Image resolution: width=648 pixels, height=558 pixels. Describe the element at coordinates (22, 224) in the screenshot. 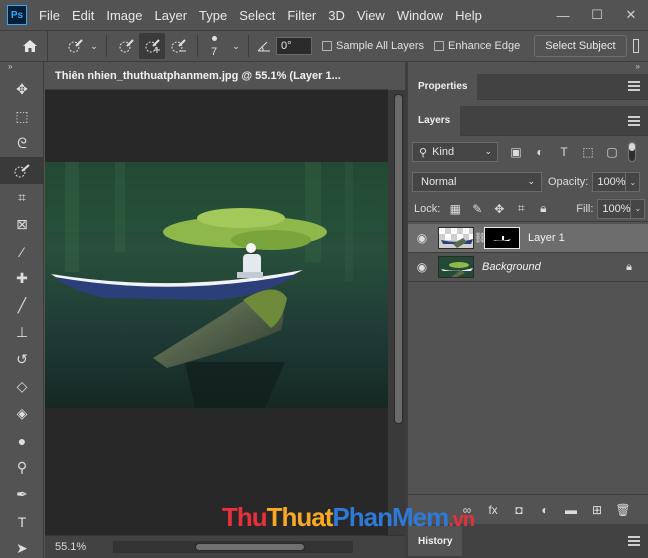

I see `frame-tool: ⊠` at that location.